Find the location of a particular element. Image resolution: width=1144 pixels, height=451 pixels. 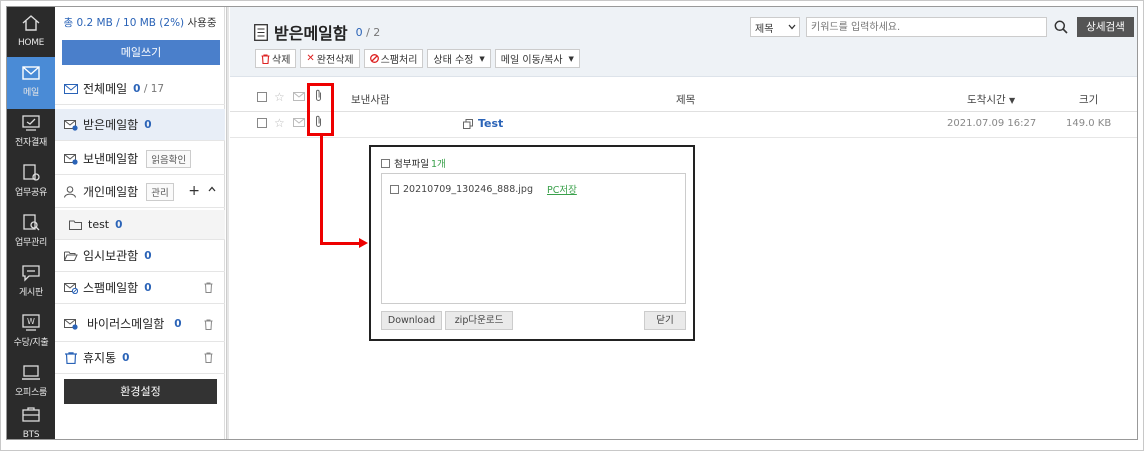

page-title: 받은메일함 is located at coordinates (311, 33).